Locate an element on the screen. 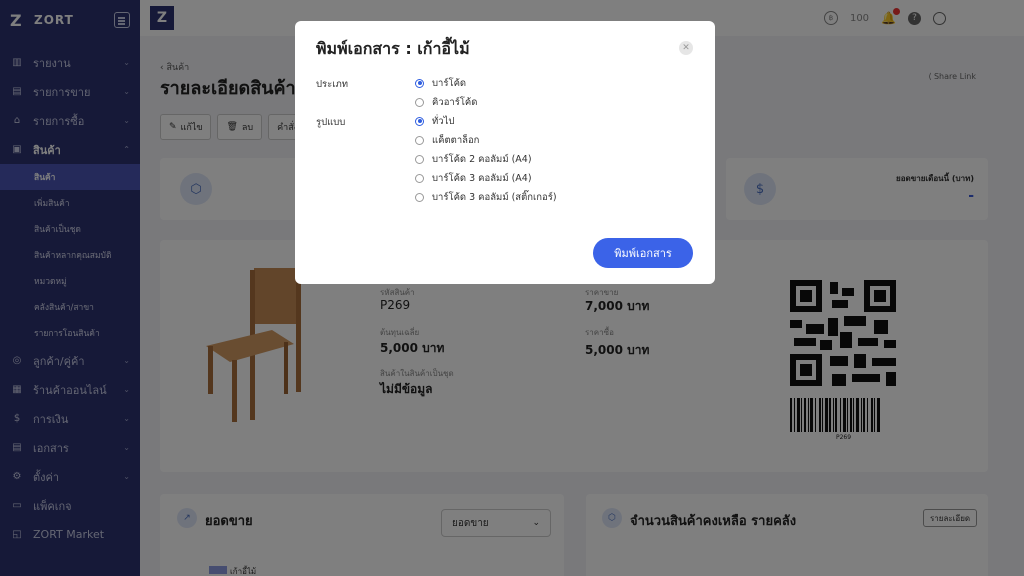  format-group-label: รูปแบบ is located at coordinates (331, 122).